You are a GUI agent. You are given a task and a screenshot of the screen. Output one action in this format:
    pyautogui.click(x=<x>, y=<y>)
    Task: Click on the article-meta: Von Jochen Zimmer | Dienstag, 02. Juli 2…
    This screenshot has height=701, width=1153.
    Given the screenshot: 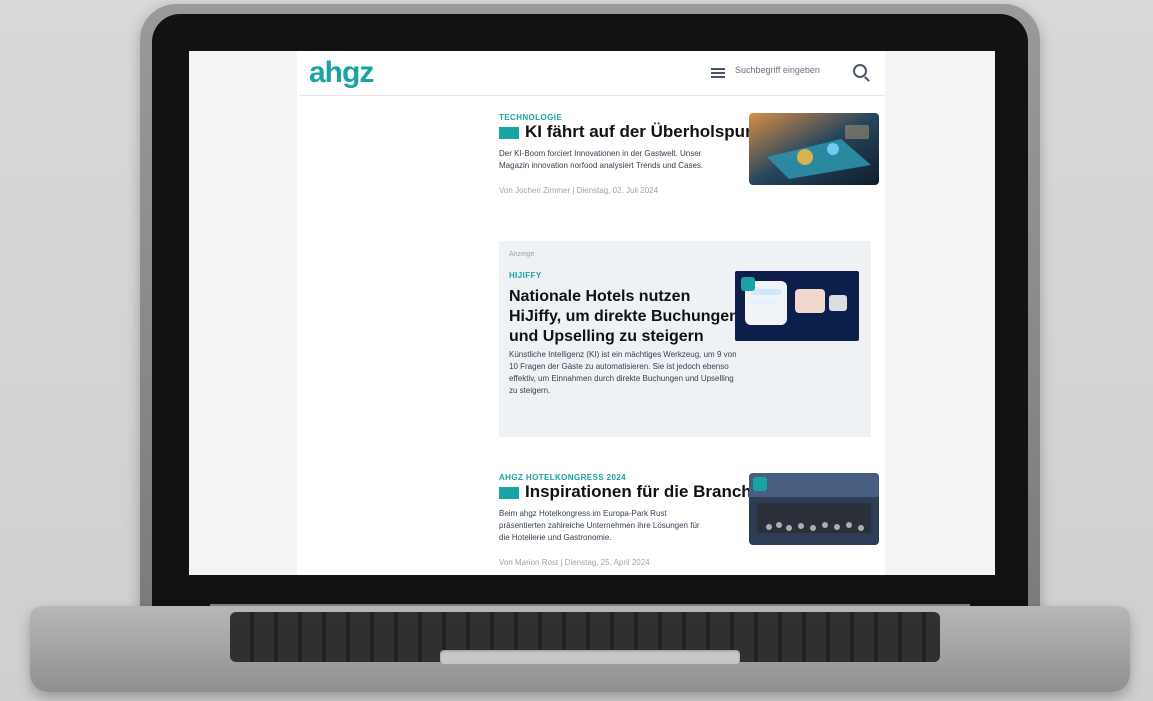 What is the action you would take?
    pyautogui.click(x=579, y=190)
    